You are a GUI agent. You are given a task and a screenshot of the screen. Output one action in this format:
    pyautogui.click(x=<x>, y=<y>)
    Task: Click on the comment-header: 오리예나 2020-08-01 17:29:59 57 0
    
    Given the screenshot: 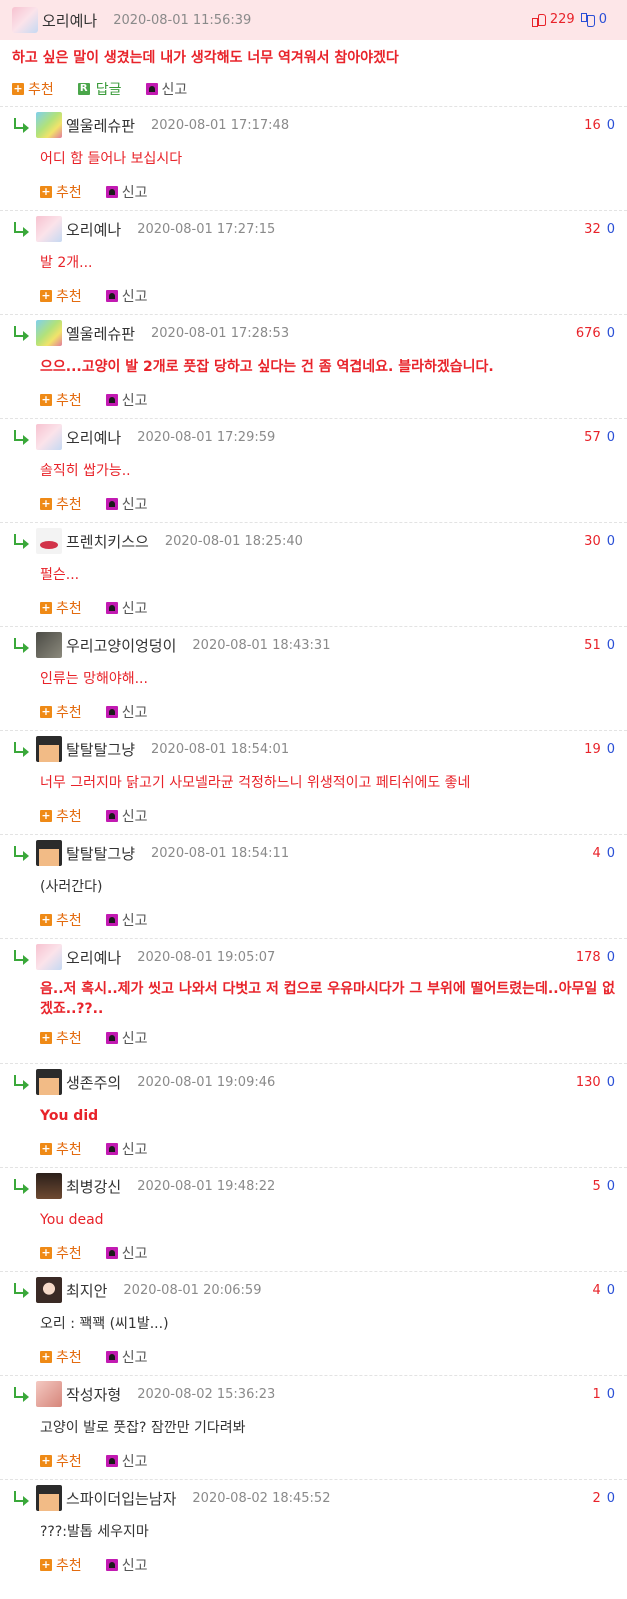 What is the action you would take?
    pyautogui.click(x=313, y=437)
    